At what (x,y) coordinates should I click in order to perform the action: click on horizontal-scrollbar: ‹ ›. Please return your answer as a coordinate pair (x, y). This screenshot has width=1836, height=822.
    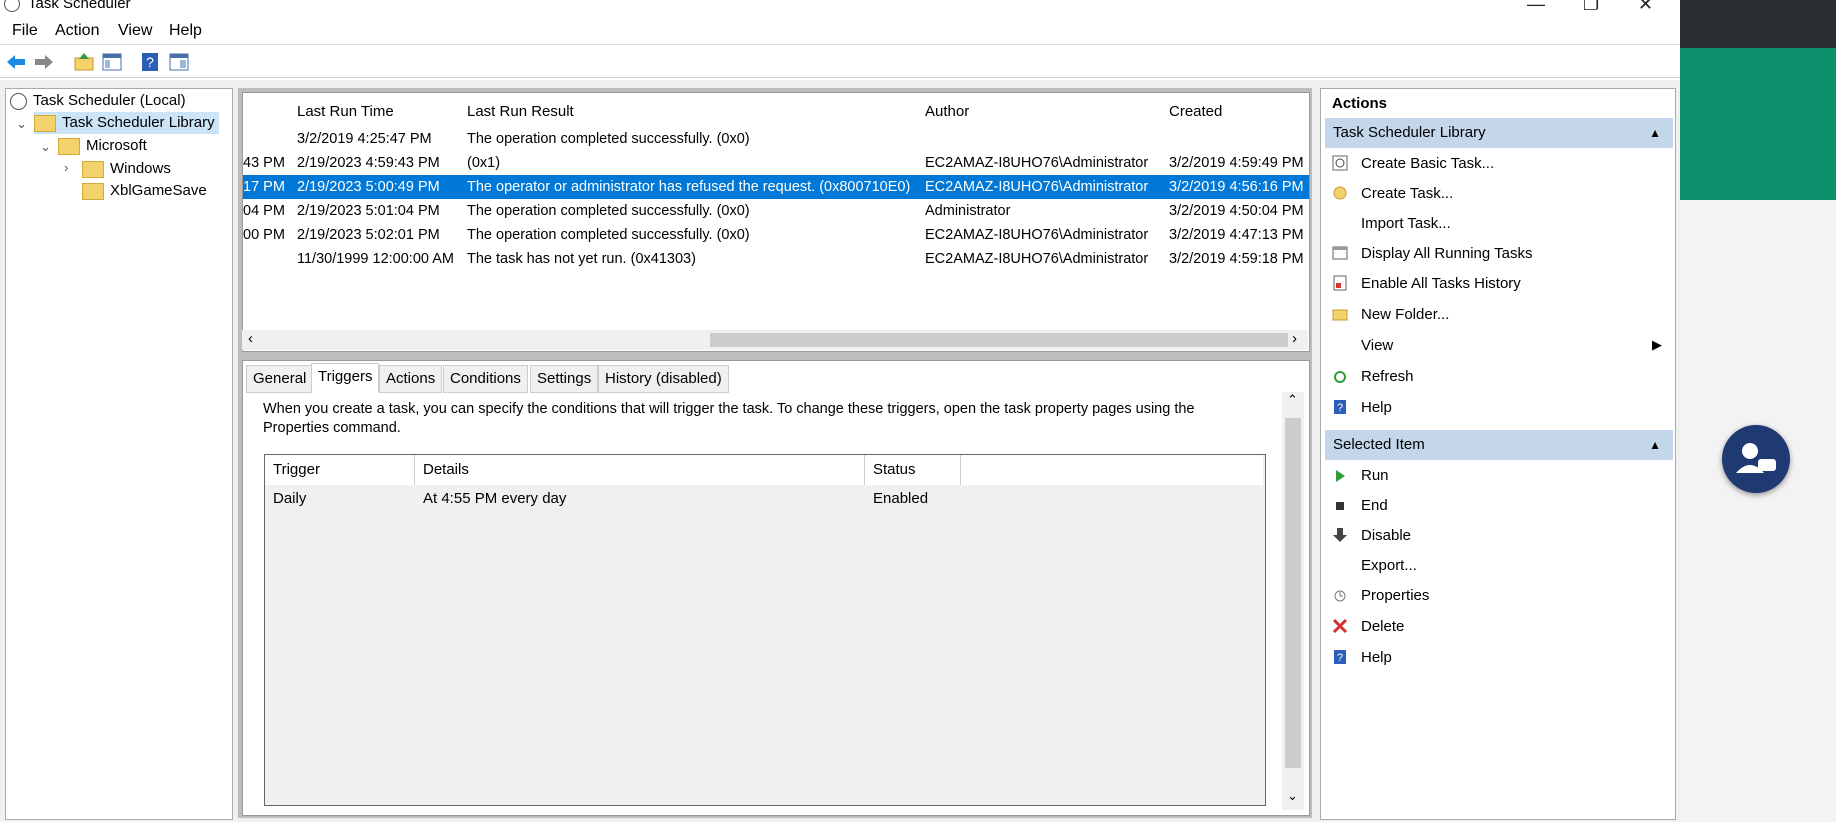
    Looking at the image, I should click on (775, 340).